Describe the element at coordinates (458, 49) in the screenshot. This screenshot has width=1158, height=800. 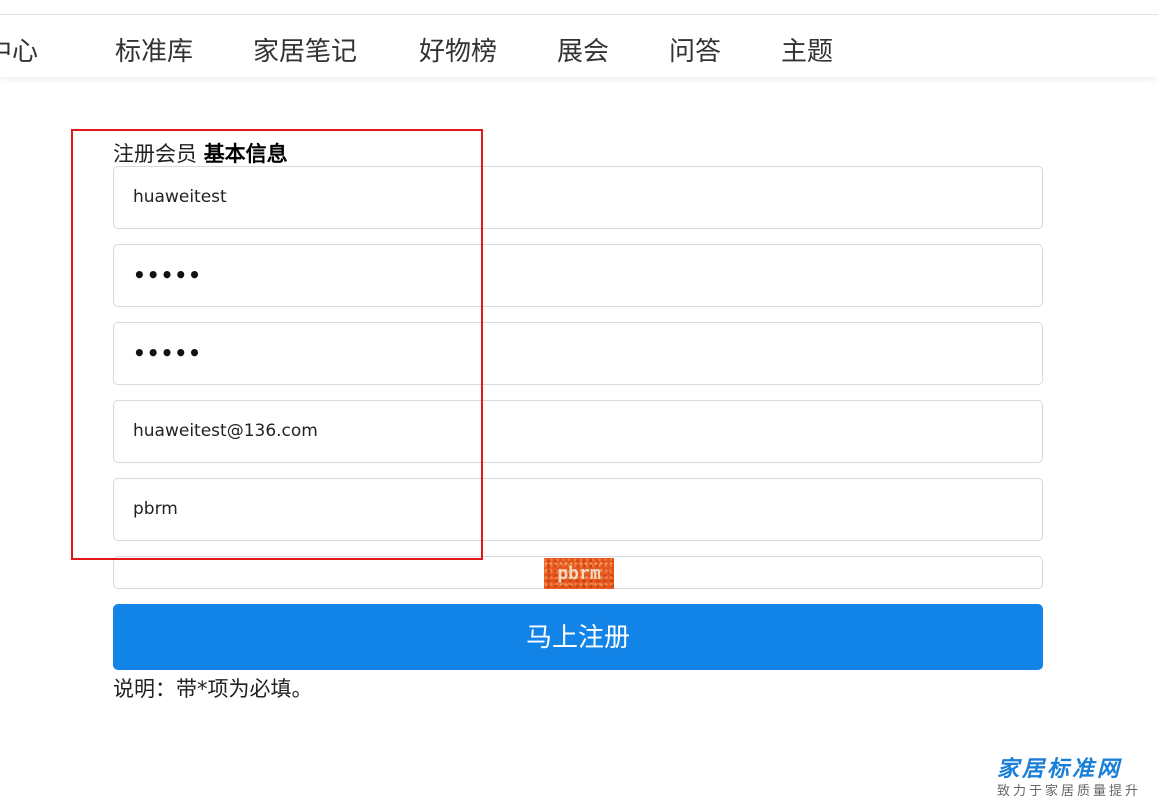
I see `nav-item-top-products: 好物榜` at that location.